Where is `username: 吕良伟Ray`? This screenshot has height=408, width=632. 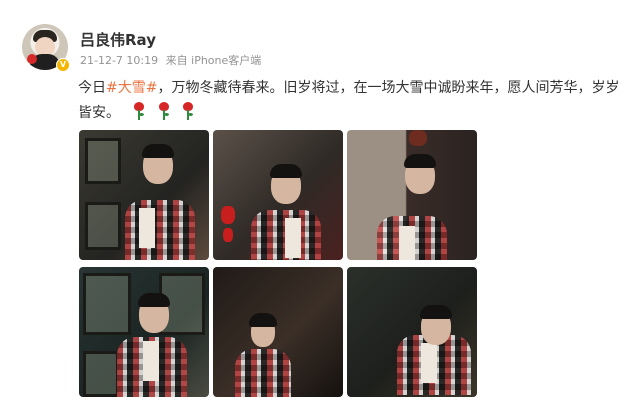
username: 吕良伟Ray is located at coordinates (118, 39).